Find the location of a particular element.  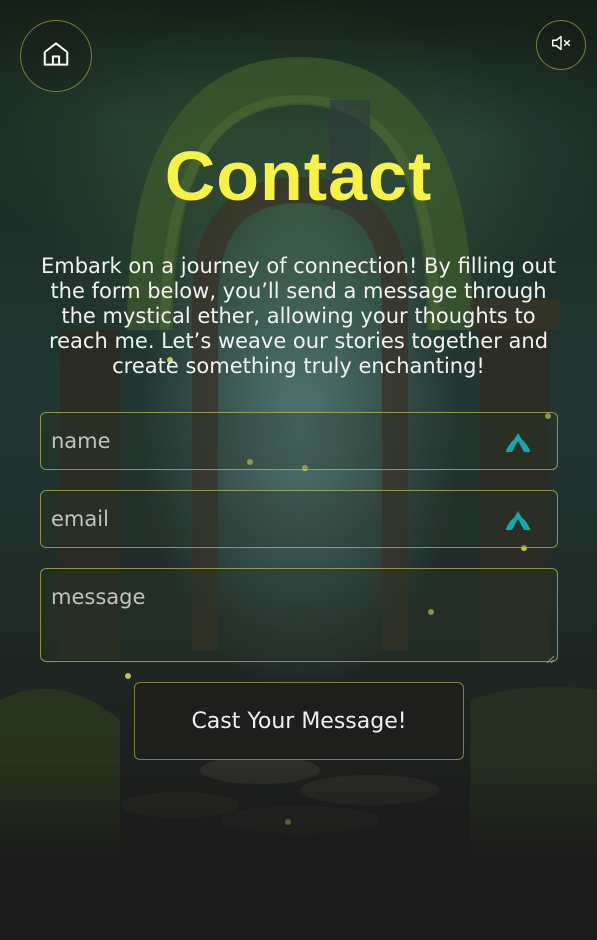

background-fade is located at coordinates (298, 810).